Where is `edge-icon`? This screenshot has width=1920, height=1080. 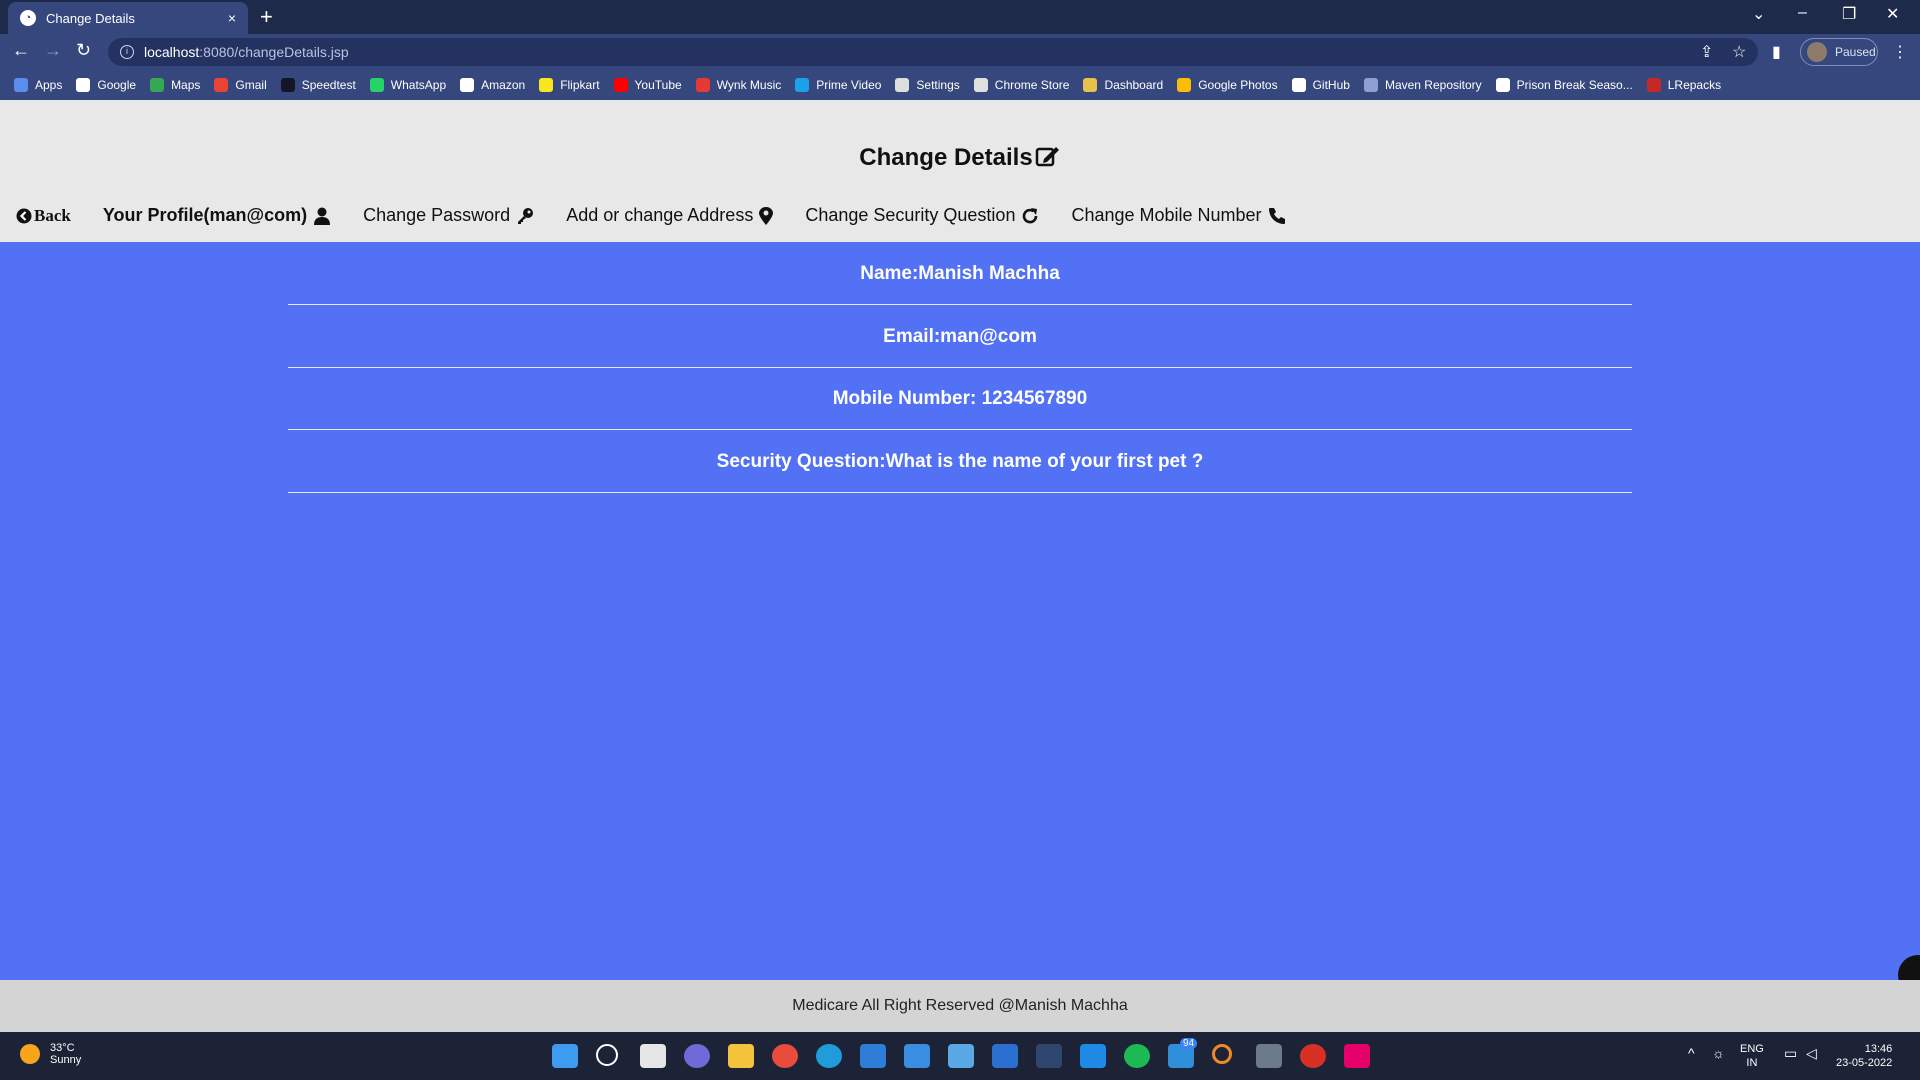
edge-icon is located at coordinates (829, 1056).